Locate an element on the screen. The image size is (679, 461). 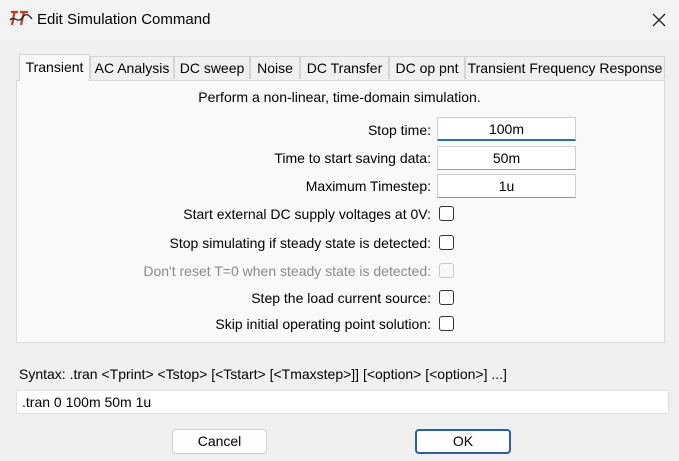
steady-state-stop-checkbox is located at coordinates (446, 242).